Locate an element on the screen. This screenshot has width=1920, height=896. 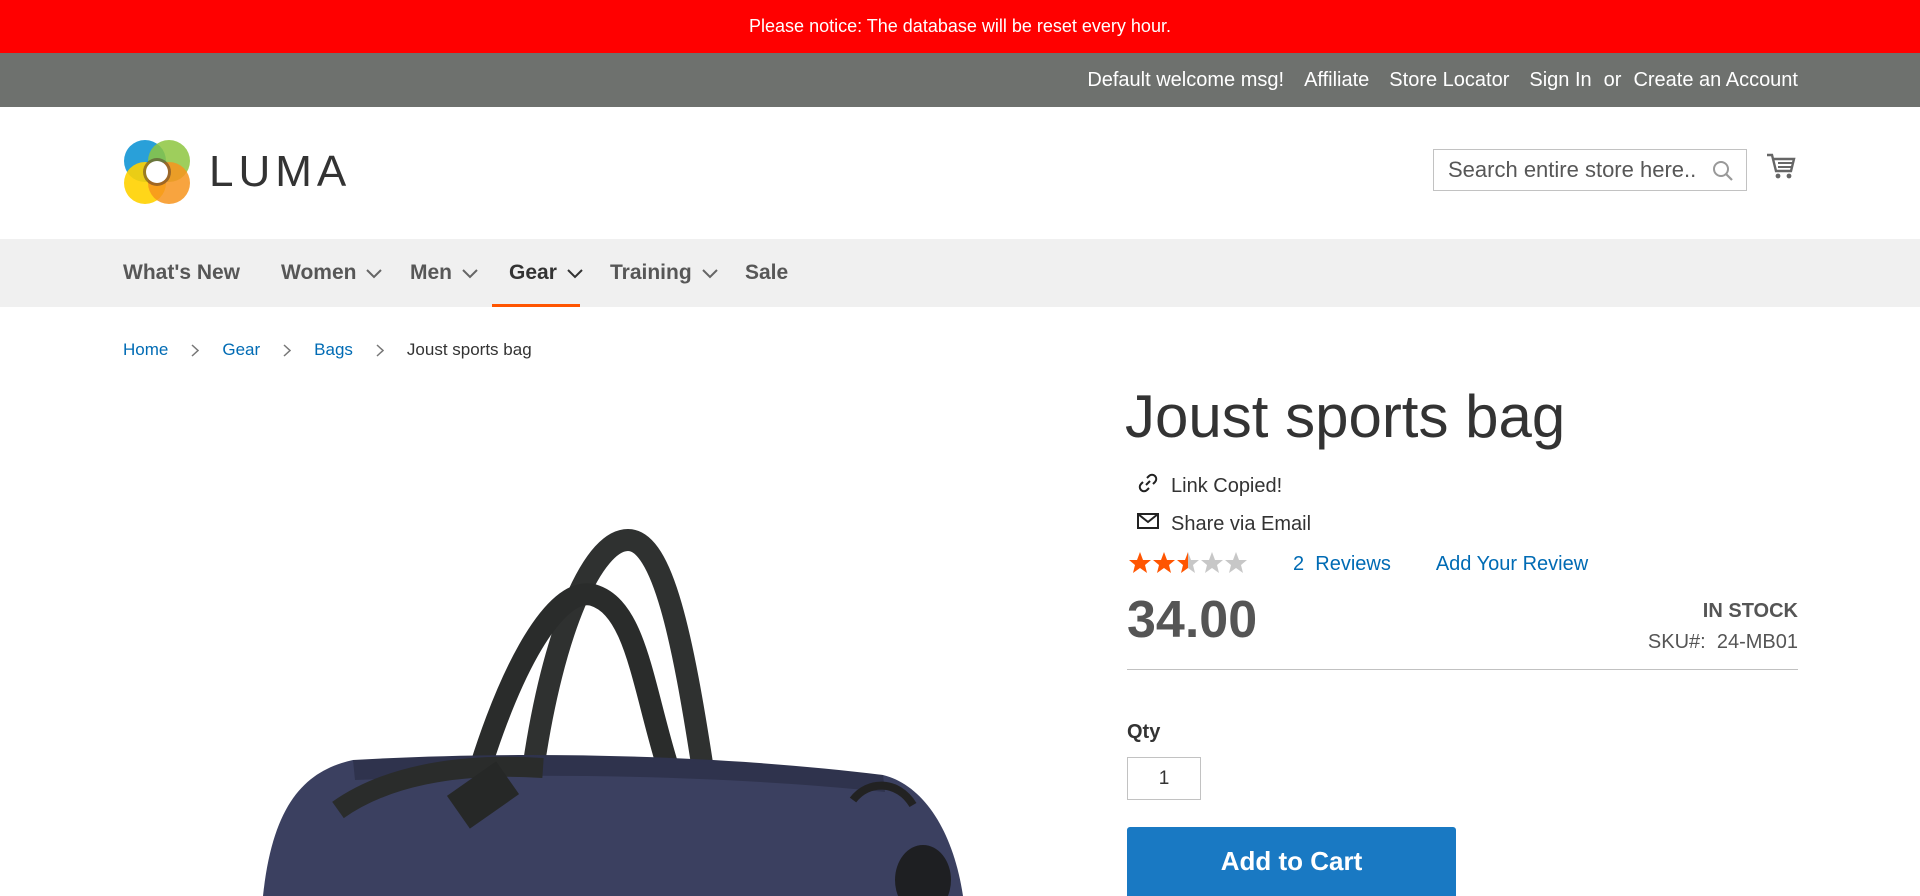
envelope-icon is located at coordinates (1148, 524).